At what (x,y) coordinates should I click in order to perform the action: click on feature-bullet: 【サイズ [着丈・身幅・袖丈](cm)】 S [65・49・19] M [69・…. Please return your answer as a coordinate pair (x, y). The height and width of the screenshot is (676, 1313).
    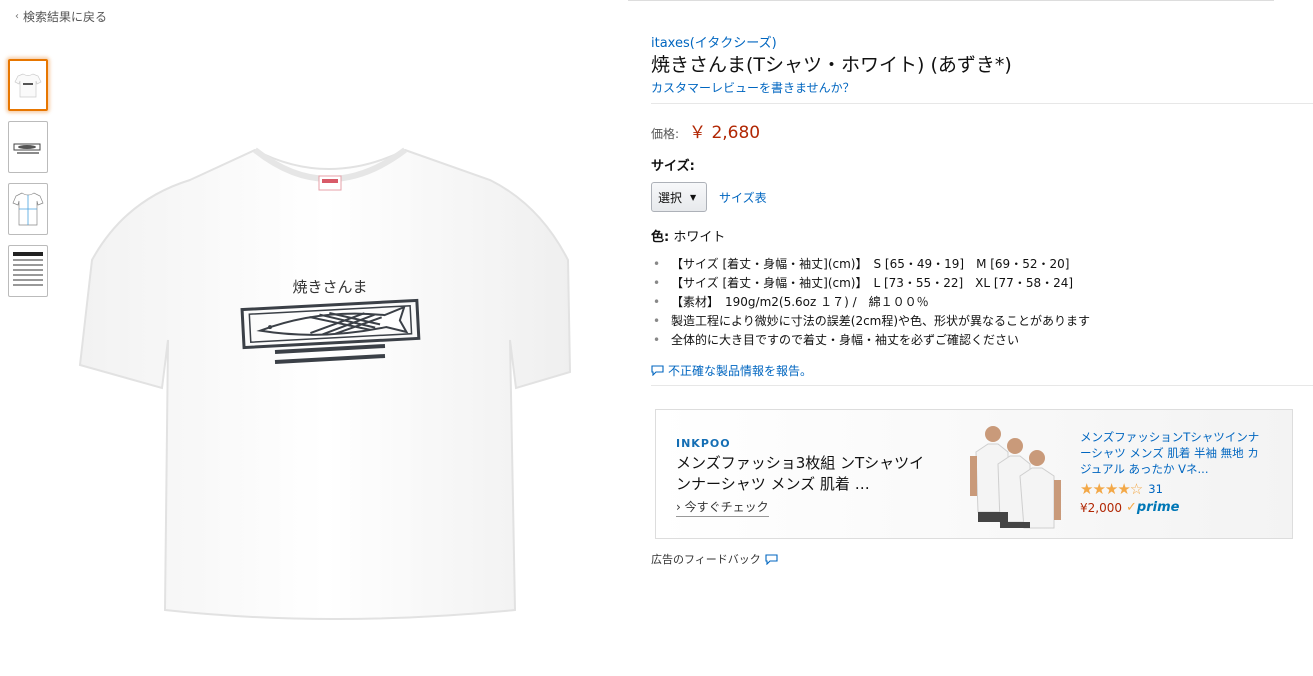
    Looking at the image, I should click on (982, 264).